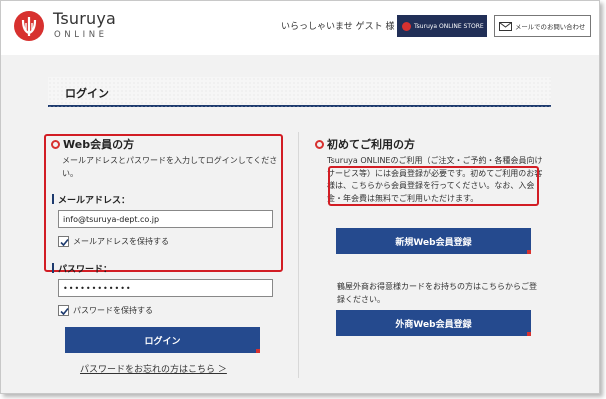 Image resolution: width=606 pixels, height=399 pixels. What do you see at coordinates (505, 26) in the screenshot?
I see `envelope-icon` at bounding box center [505, 26].